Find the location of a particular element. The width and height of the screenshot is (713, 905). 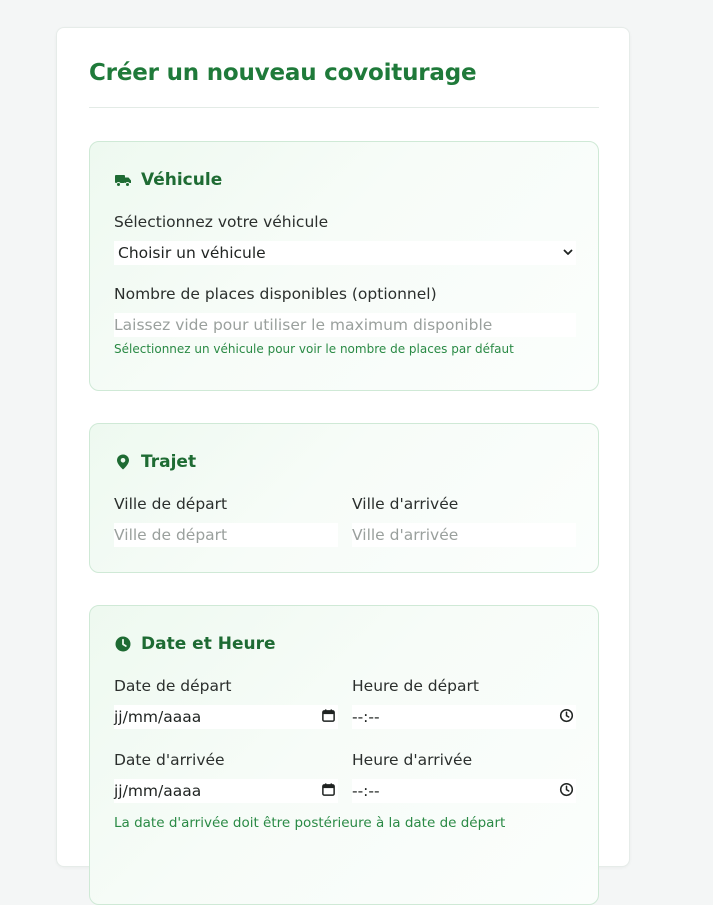

vehicle-select-label: Sélectionnez votre véhicule is located at coordinates (221, 222).